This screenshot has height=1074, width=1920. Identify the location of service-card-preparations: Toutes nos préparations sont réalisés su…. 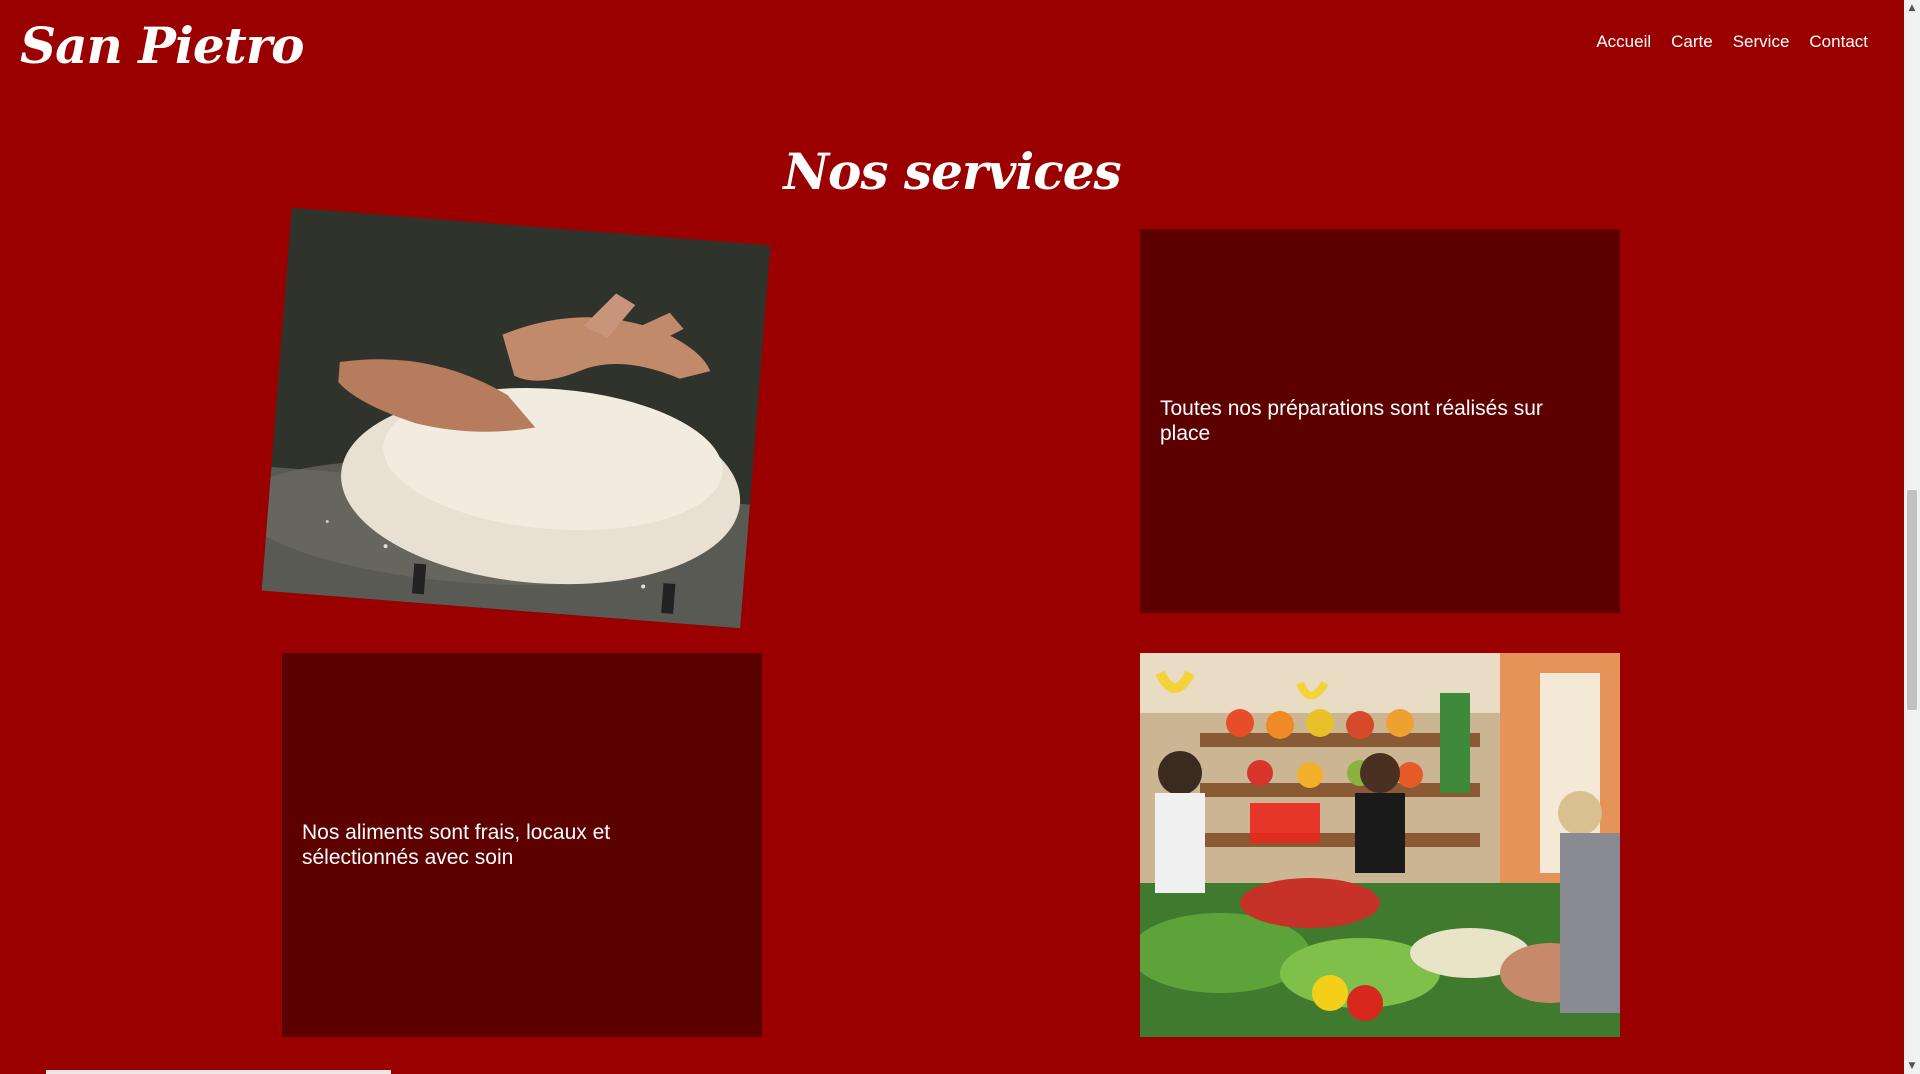
(1380, 421).